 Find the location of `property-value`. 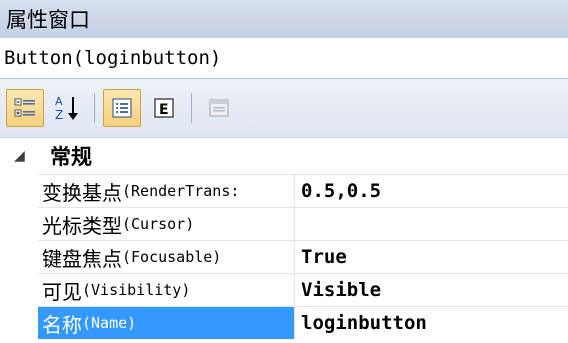

property-value is located at coordinates (431, 224).